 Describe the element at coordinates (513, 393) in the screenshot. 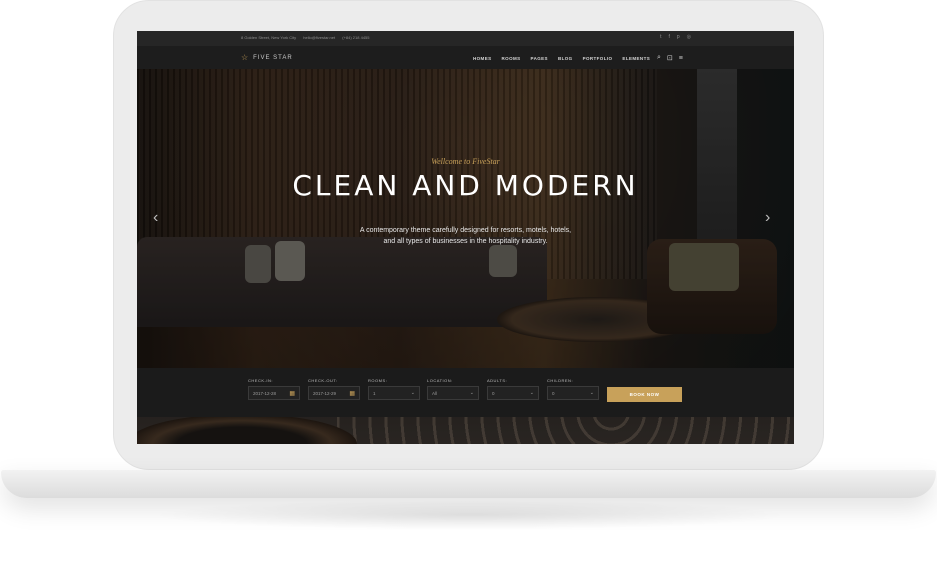

I see `adults-select: 0 ⌄` at that location.